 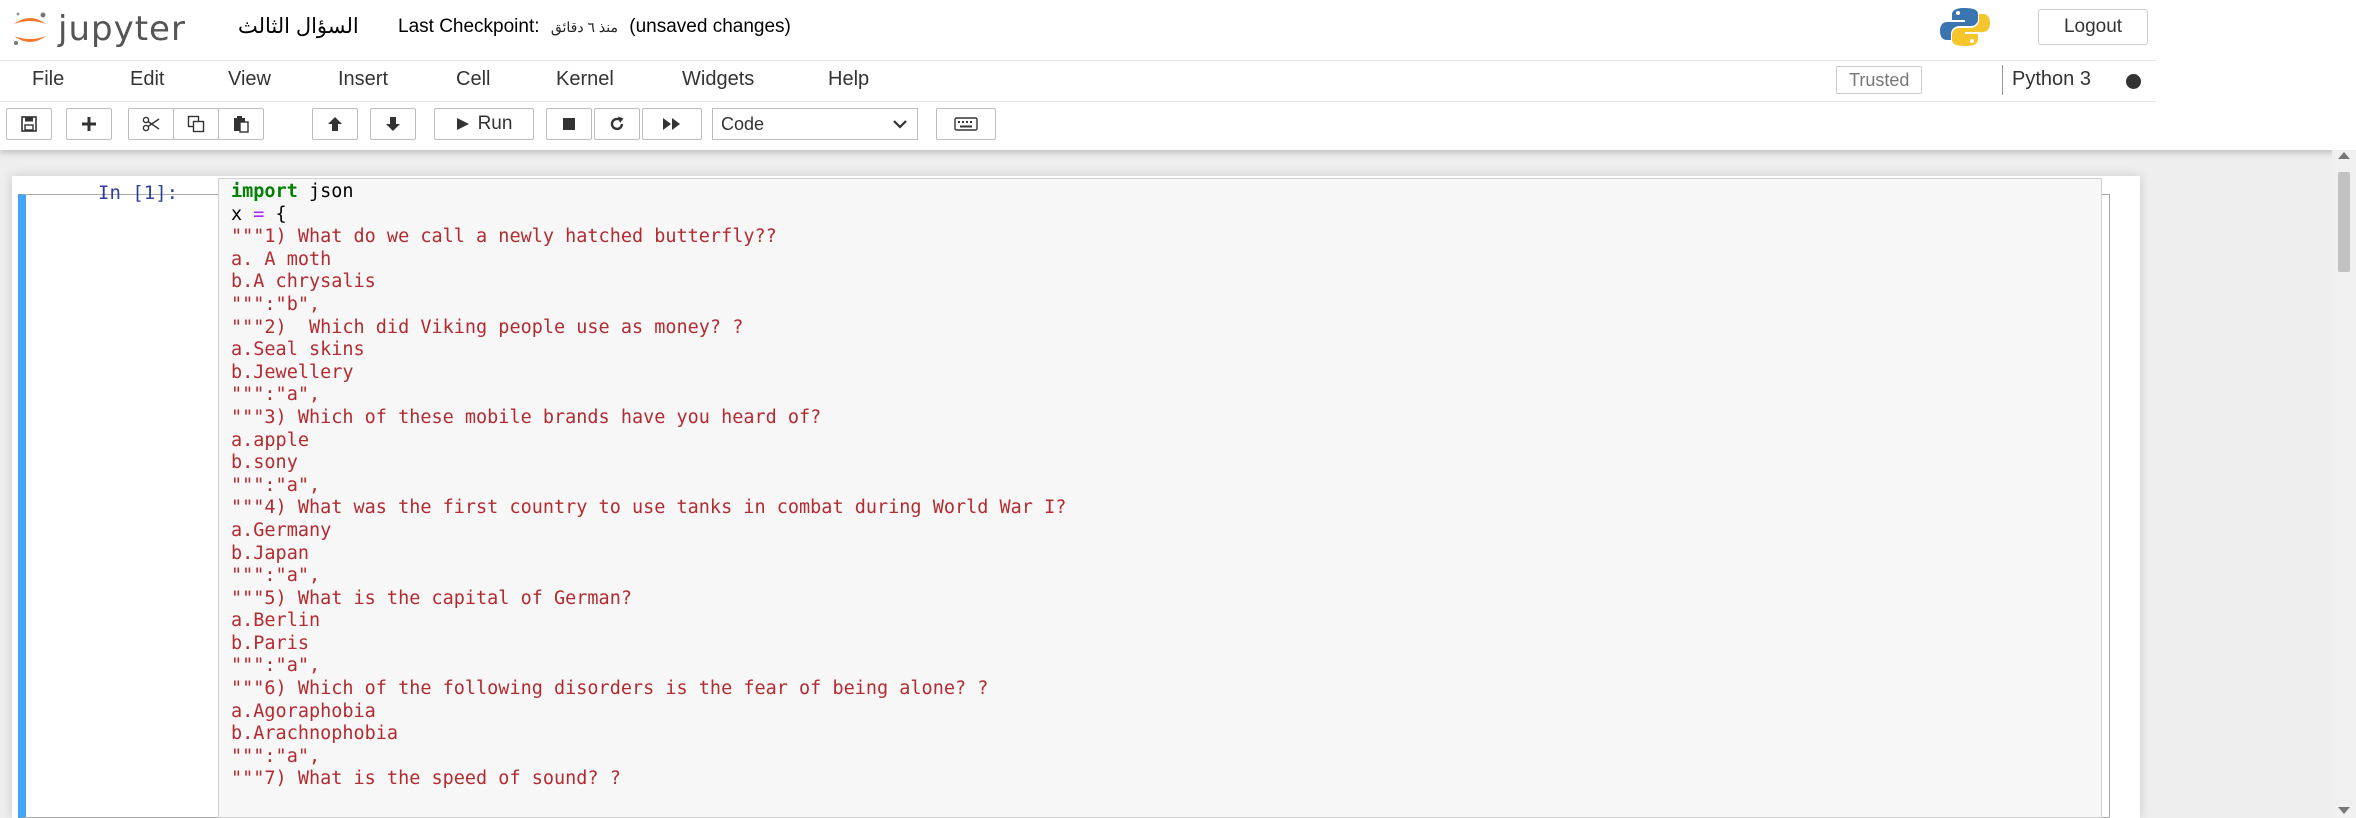 I want to click on code-line: a.Agoraphobia, so click(x=303, y=711).